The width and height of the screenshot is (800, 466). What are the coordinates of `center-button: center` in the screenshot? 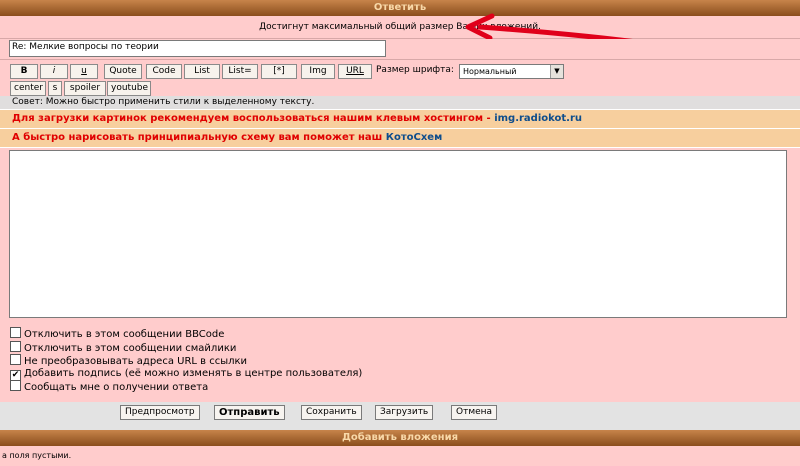 It's located at (28, 88).